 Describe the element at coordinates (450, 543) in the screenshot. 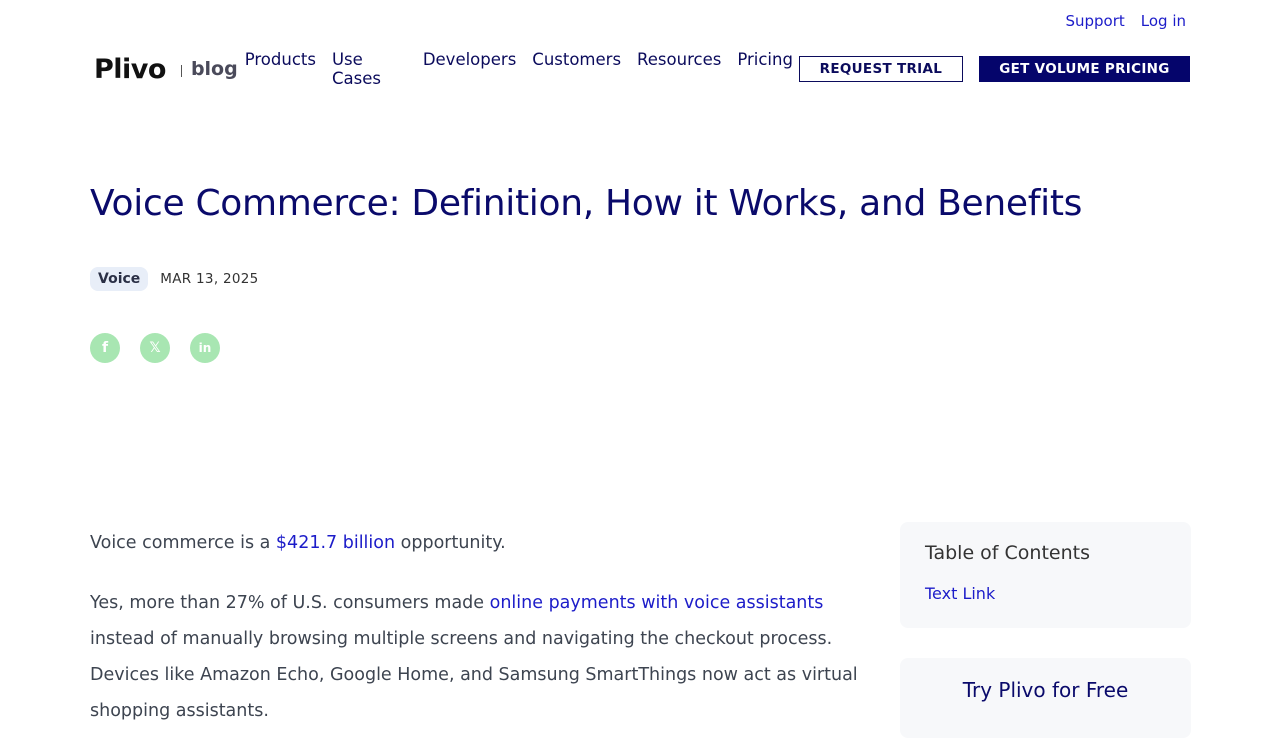

I see `p1-text-after: opportunity.` at that location.